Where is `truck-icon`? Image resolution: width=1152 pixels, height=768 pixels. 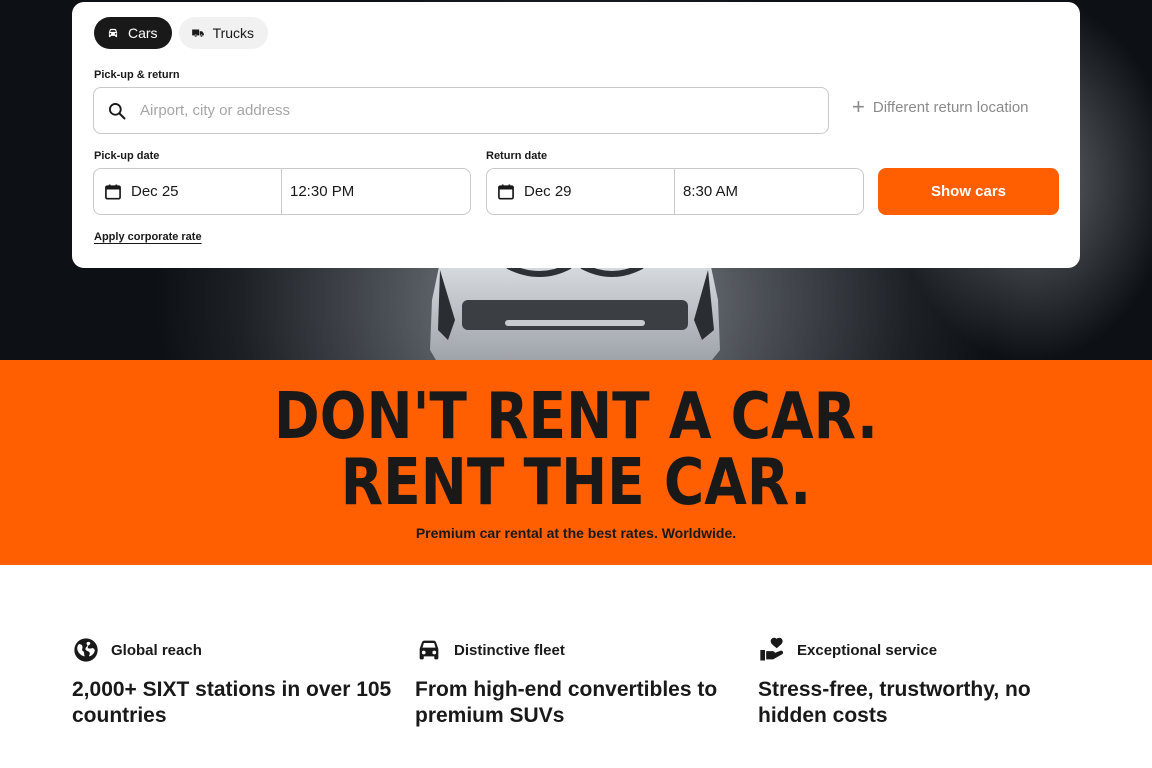 truck-icon is located at coordinates (197, 33).